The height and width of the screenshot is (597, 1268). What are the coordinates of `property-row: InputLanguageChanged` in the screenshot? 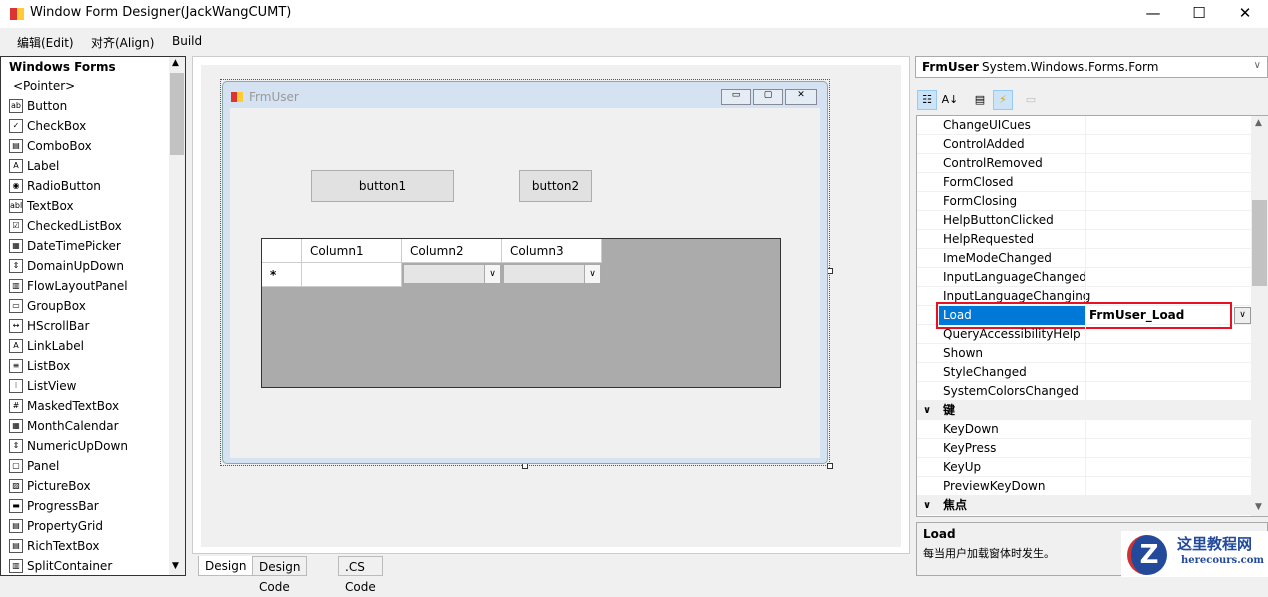 It's located at (1084, 277).